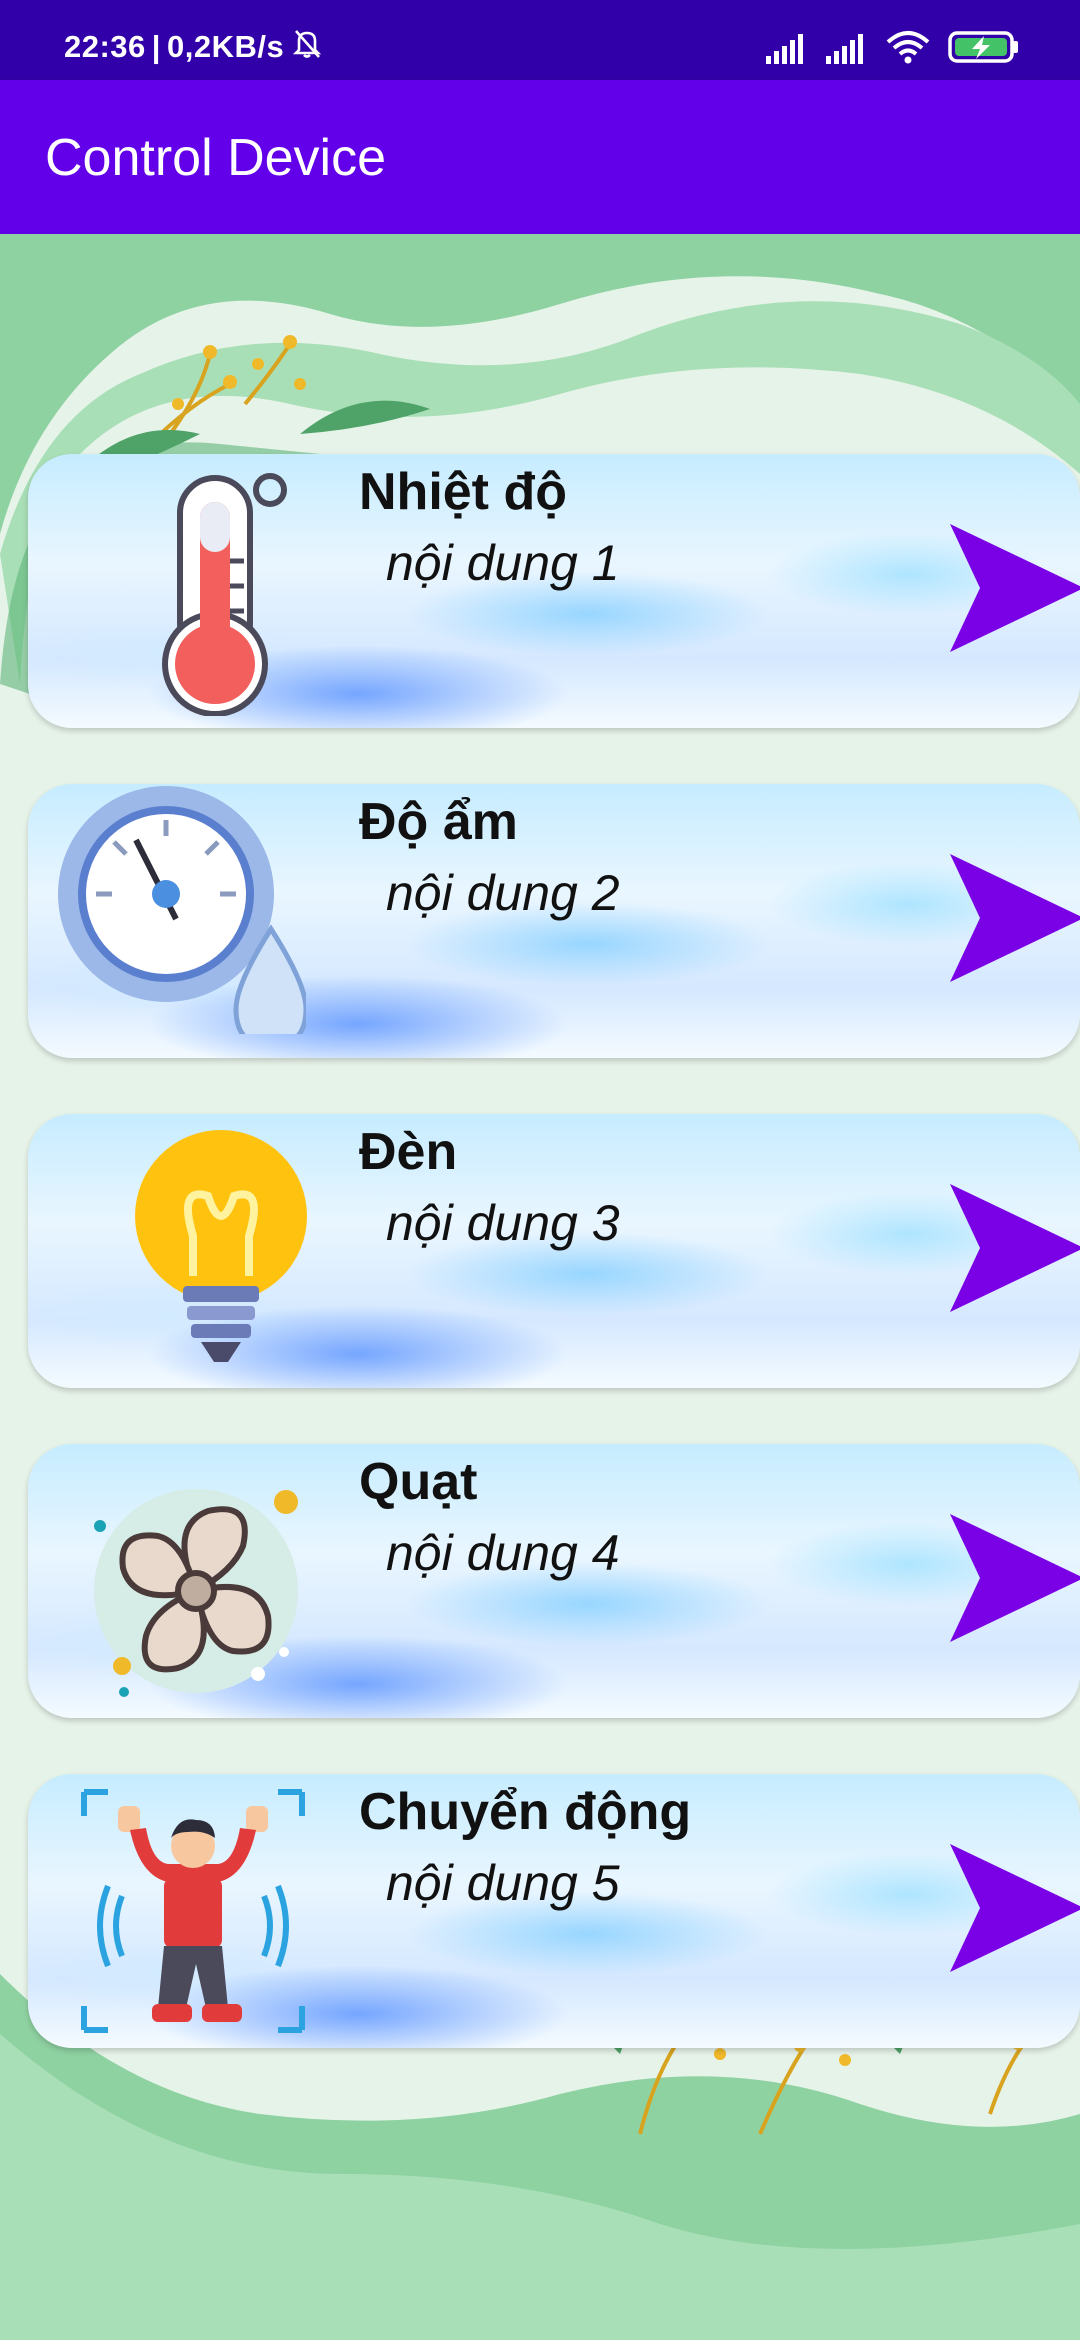 The height and width of the screenshot is (2340, 1080). I want to click on card-subtitle: nội dung 2, so click(503, 893).